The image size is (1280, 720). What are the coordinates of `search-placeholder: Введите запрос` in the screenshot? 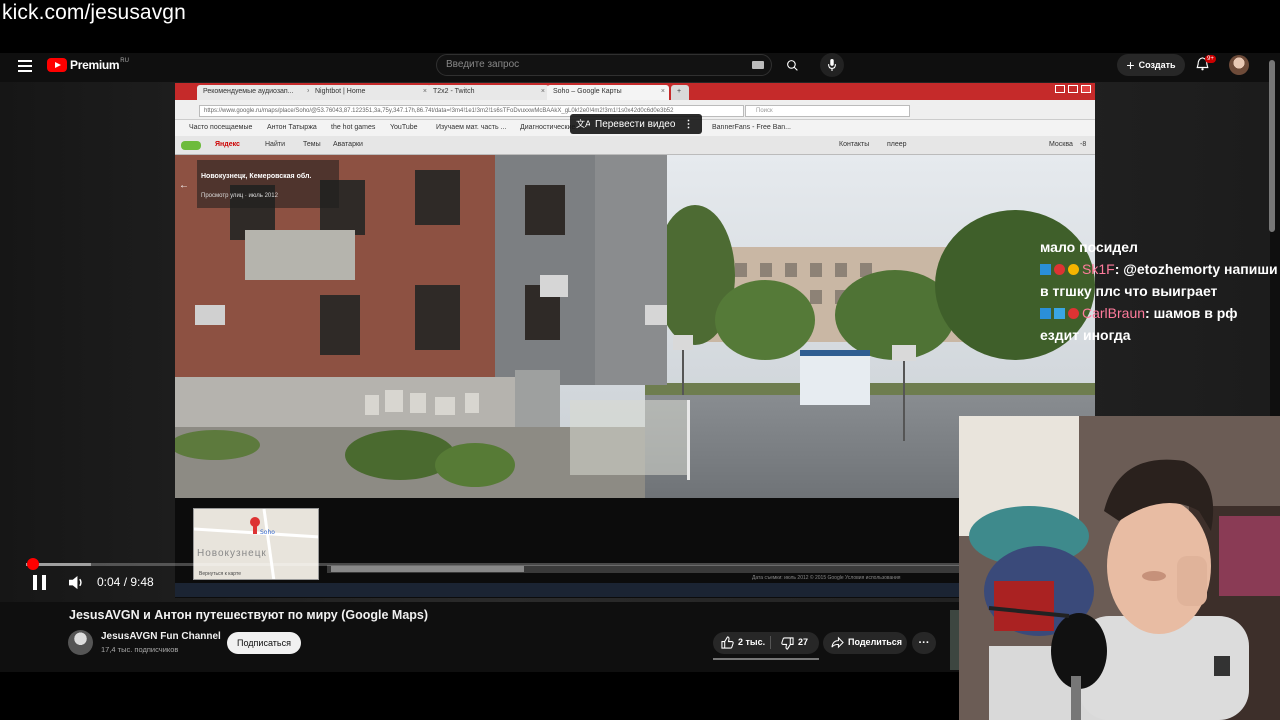 It's located at (483, 64).